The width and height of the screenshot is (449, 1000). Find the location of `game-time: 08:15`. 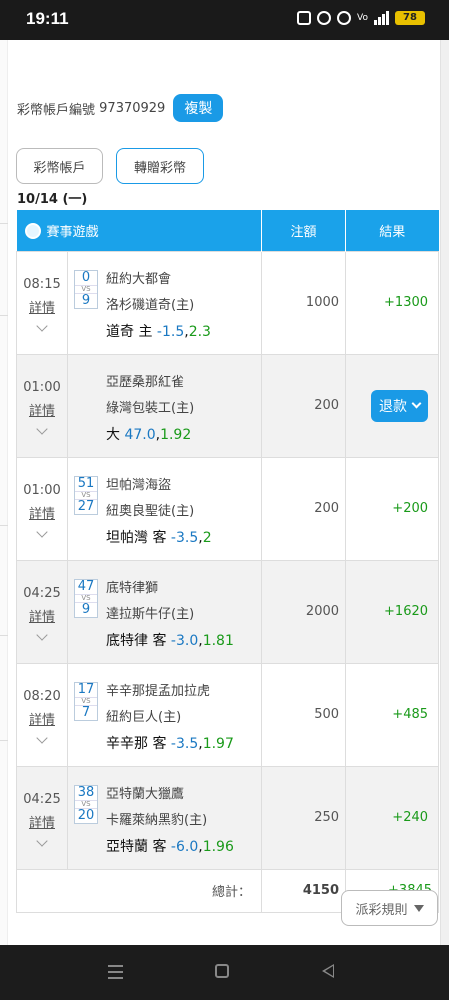

game-time: 08:15 is located at coordinates (42, 284).